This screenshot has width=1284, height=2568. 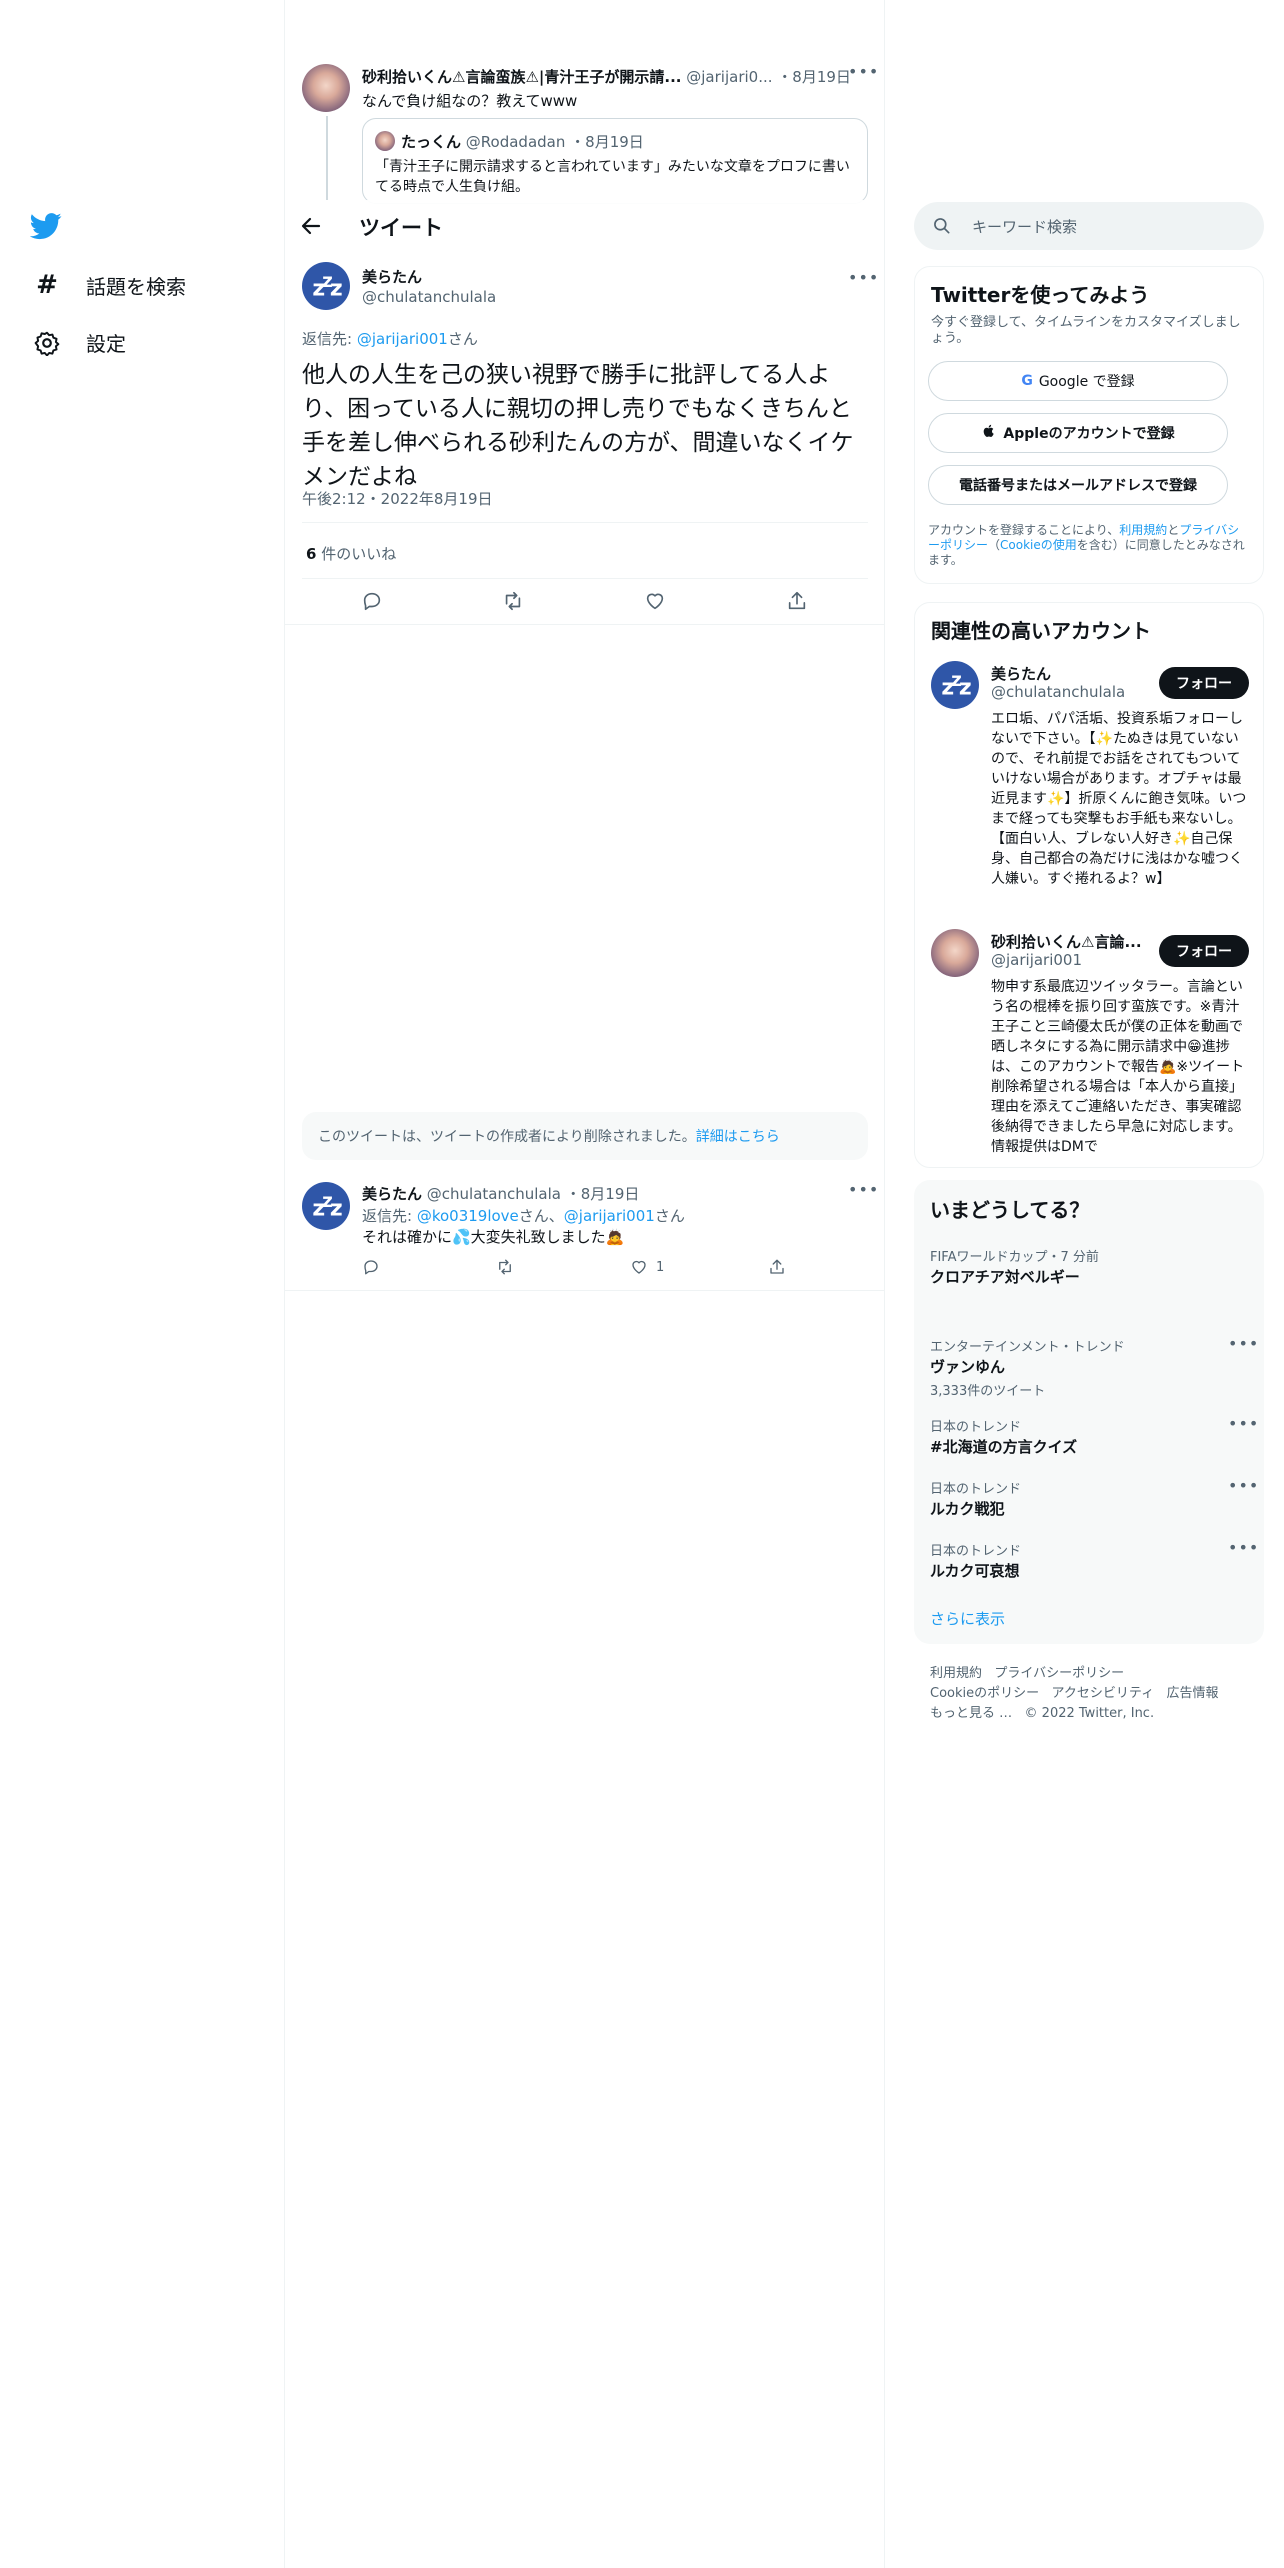 I want to click on quote-header: たっくん @Rodadadan ・8月19日, so click(x=522, y=141).